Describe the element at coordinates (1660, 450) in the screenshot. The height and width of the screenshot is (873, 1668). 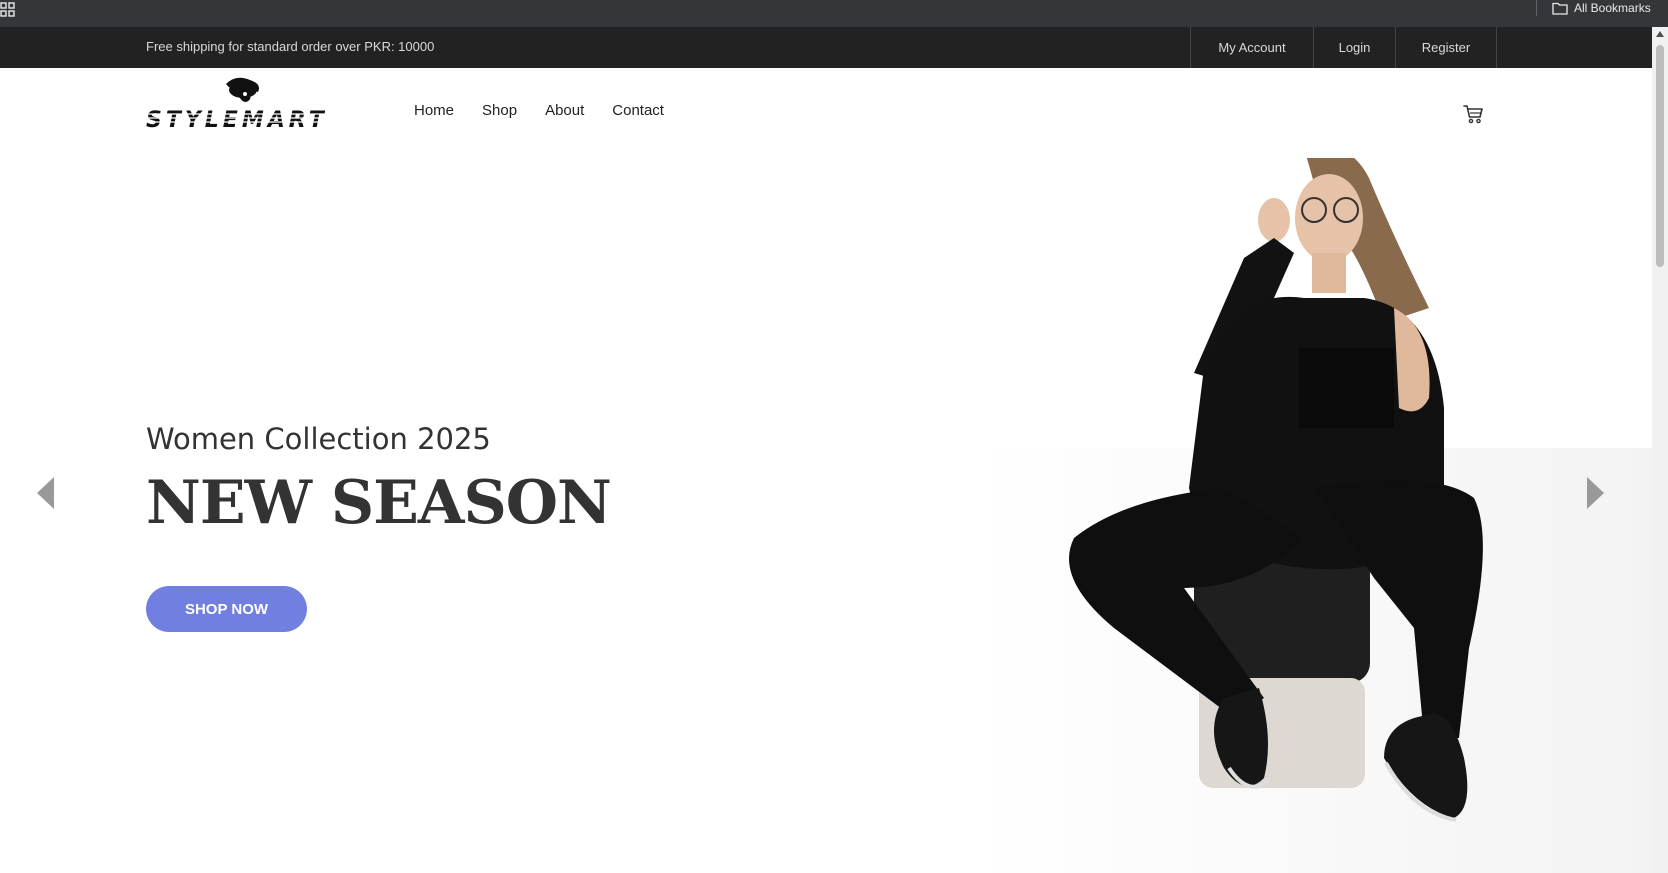
I see `page-scrollbar` at that location.